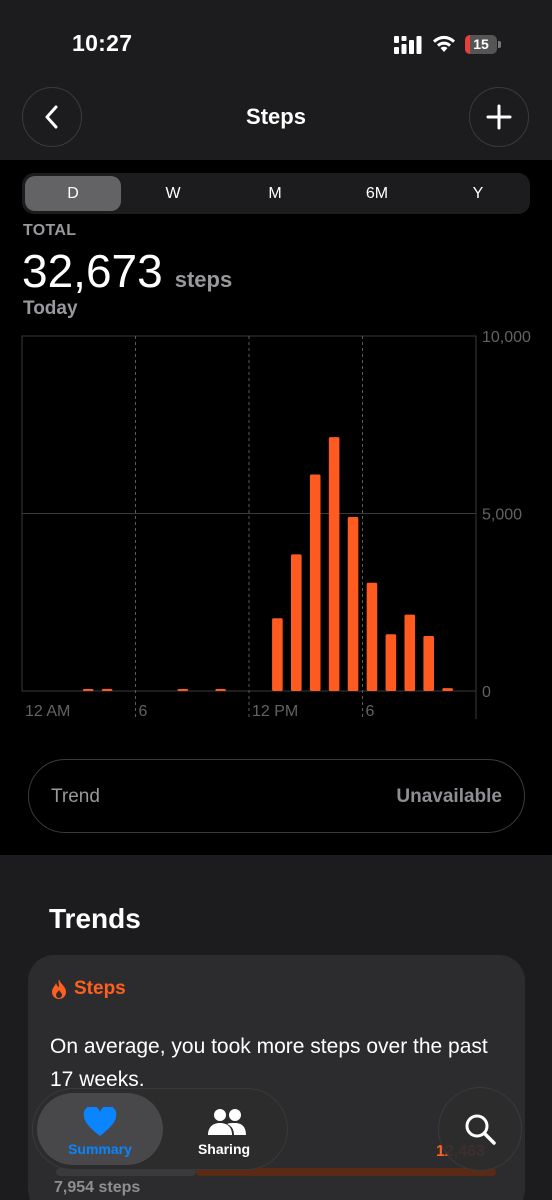 This screenshot has width=552, height=1200. Describe the element at coordinates (97, 1187) in the screenshot. I see `past-average-value: 7,954 steps` at that location.